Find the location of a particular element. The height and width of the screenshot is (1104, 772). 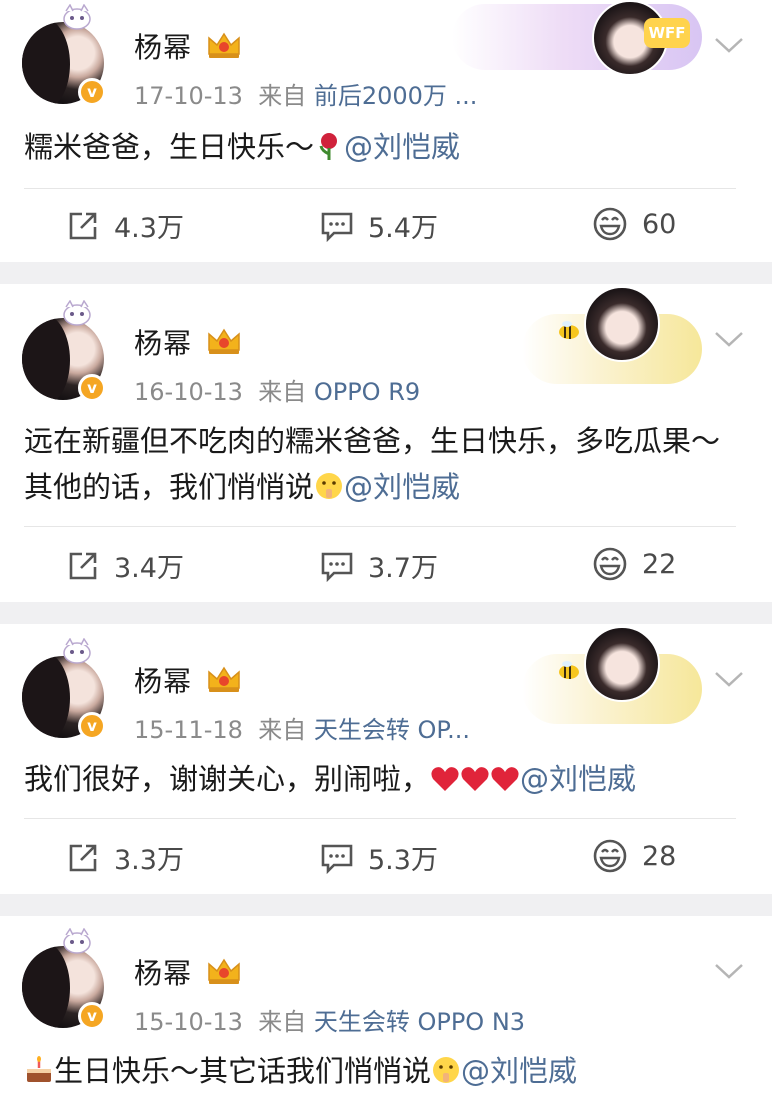

post-text: 我们很好，谢谢关心，别闹啦， @刘恺威 is located at coordinates (386, 779).